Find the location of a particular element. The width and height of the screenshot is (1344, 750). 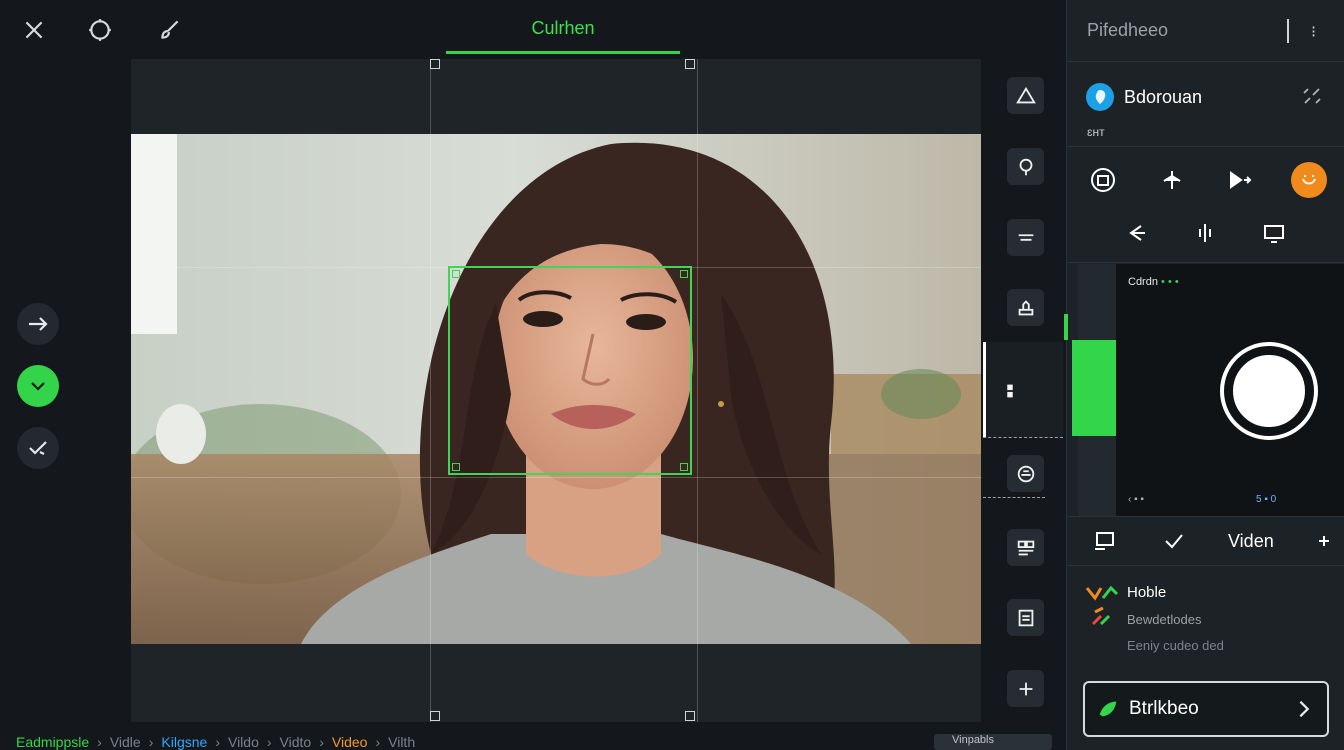

video-action-row: Viden is located at coordinates (1205, 541).